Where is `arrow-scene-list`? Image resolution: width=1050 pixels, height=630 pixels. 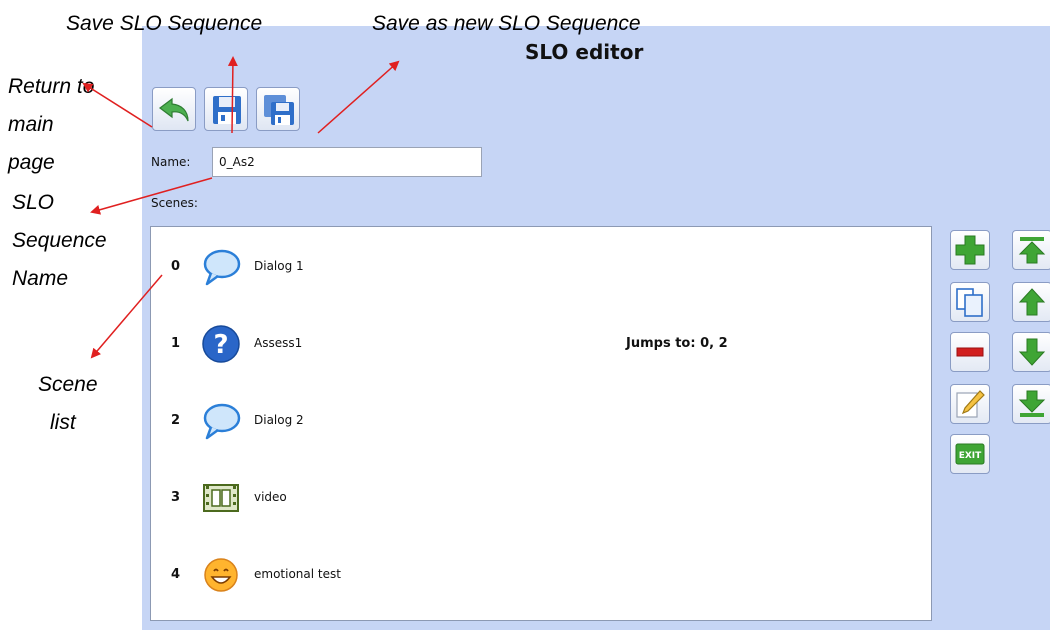 arrow-scene-list is located at coordinates (126, 316).